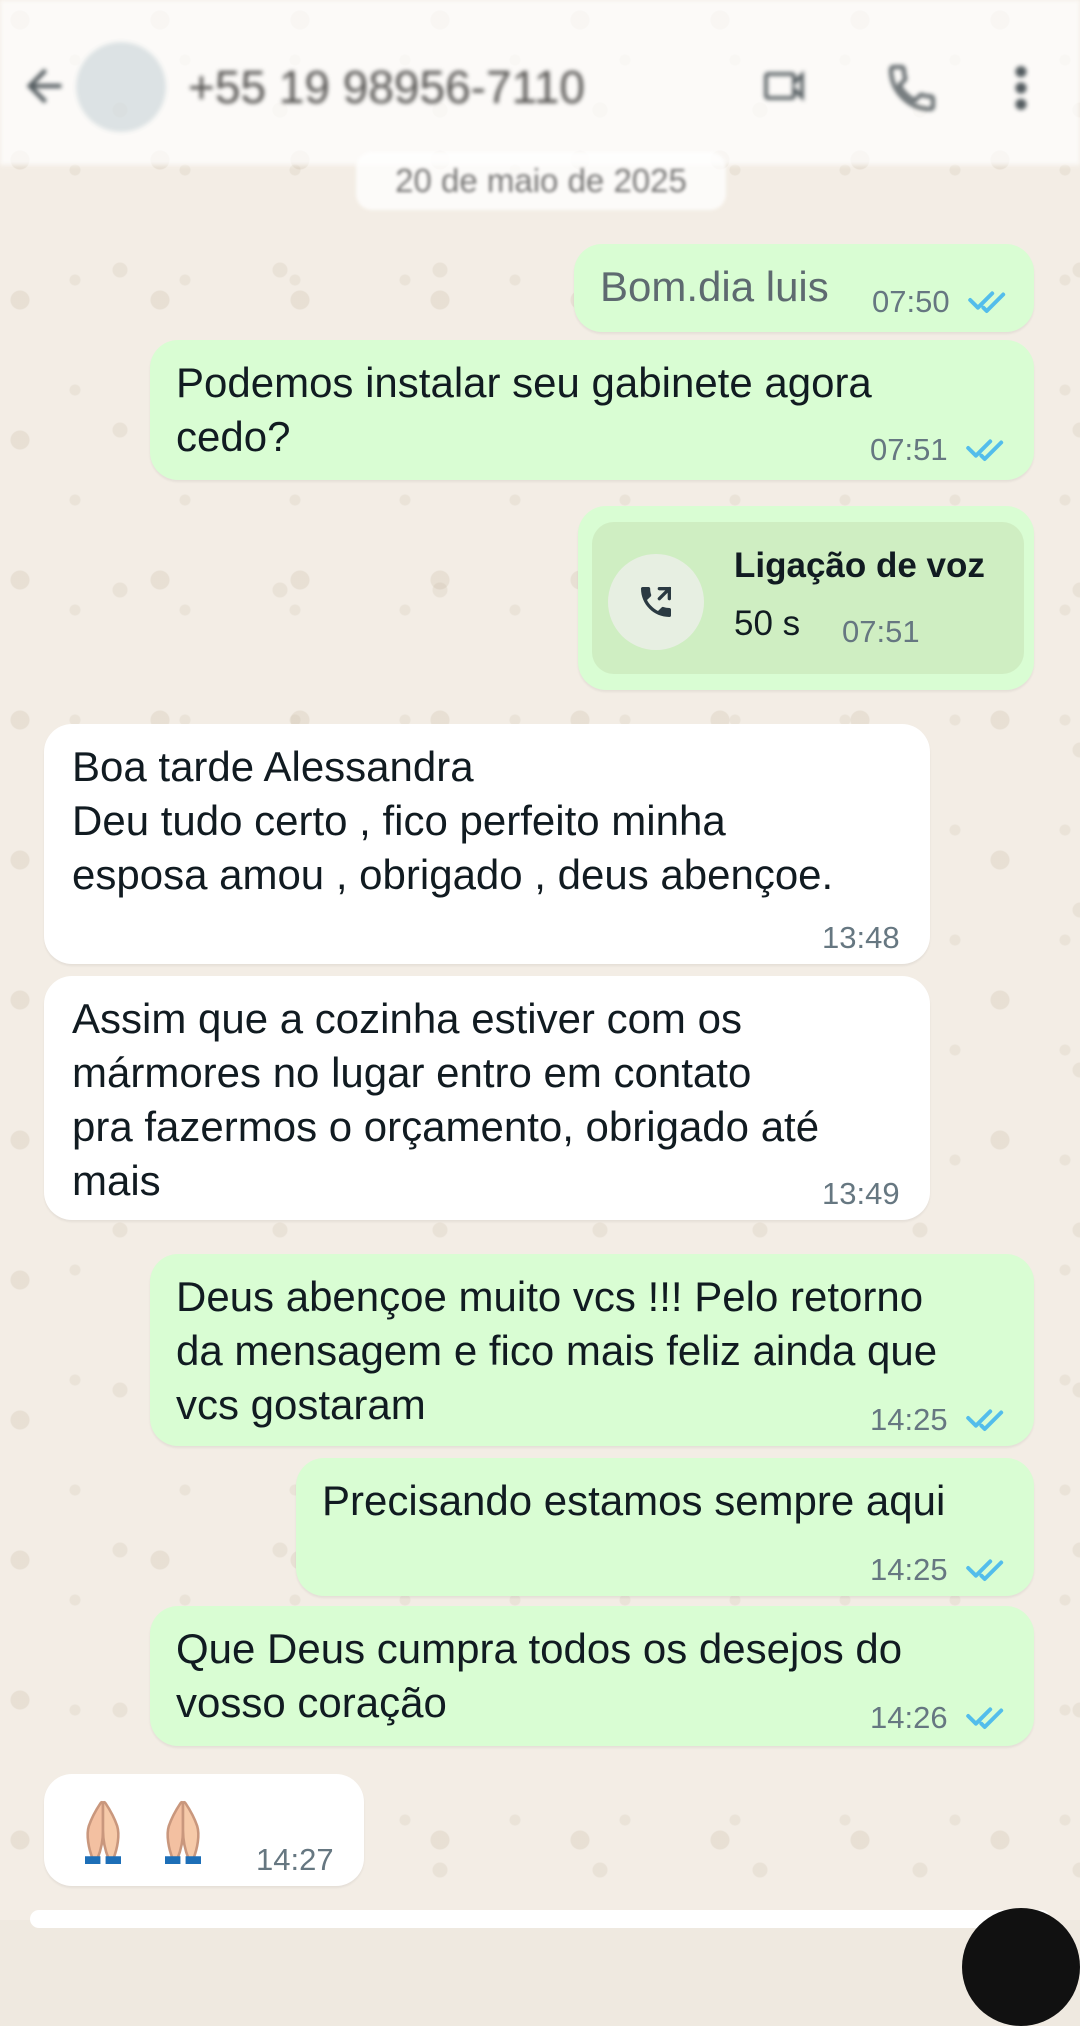 This screenshot has height=2026, width=1080. Describe the element at coordinates (44, 86) in the screenshot. I see `back-arrow-icon` at that location.